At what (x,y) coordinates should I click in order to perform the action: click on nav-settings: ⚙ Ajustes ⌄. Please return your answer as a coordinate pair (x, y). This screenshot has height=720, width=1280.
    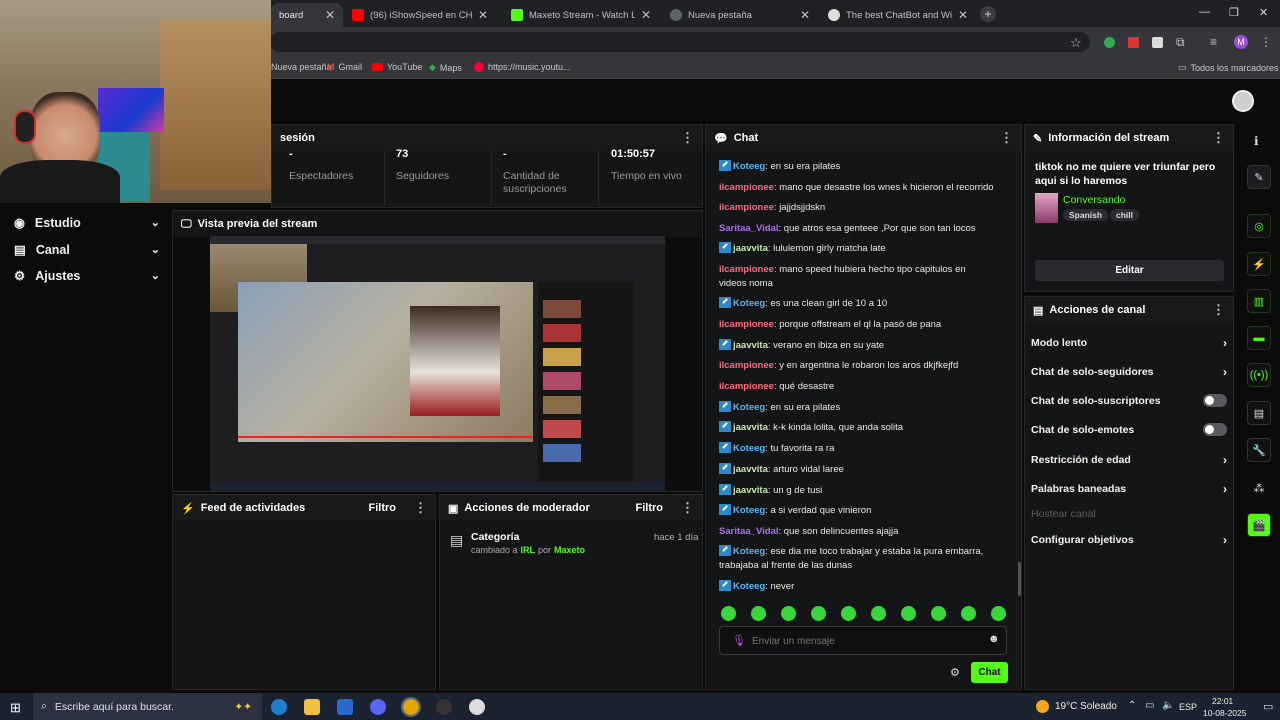
    Looking at the image, I should click on (87, 276).